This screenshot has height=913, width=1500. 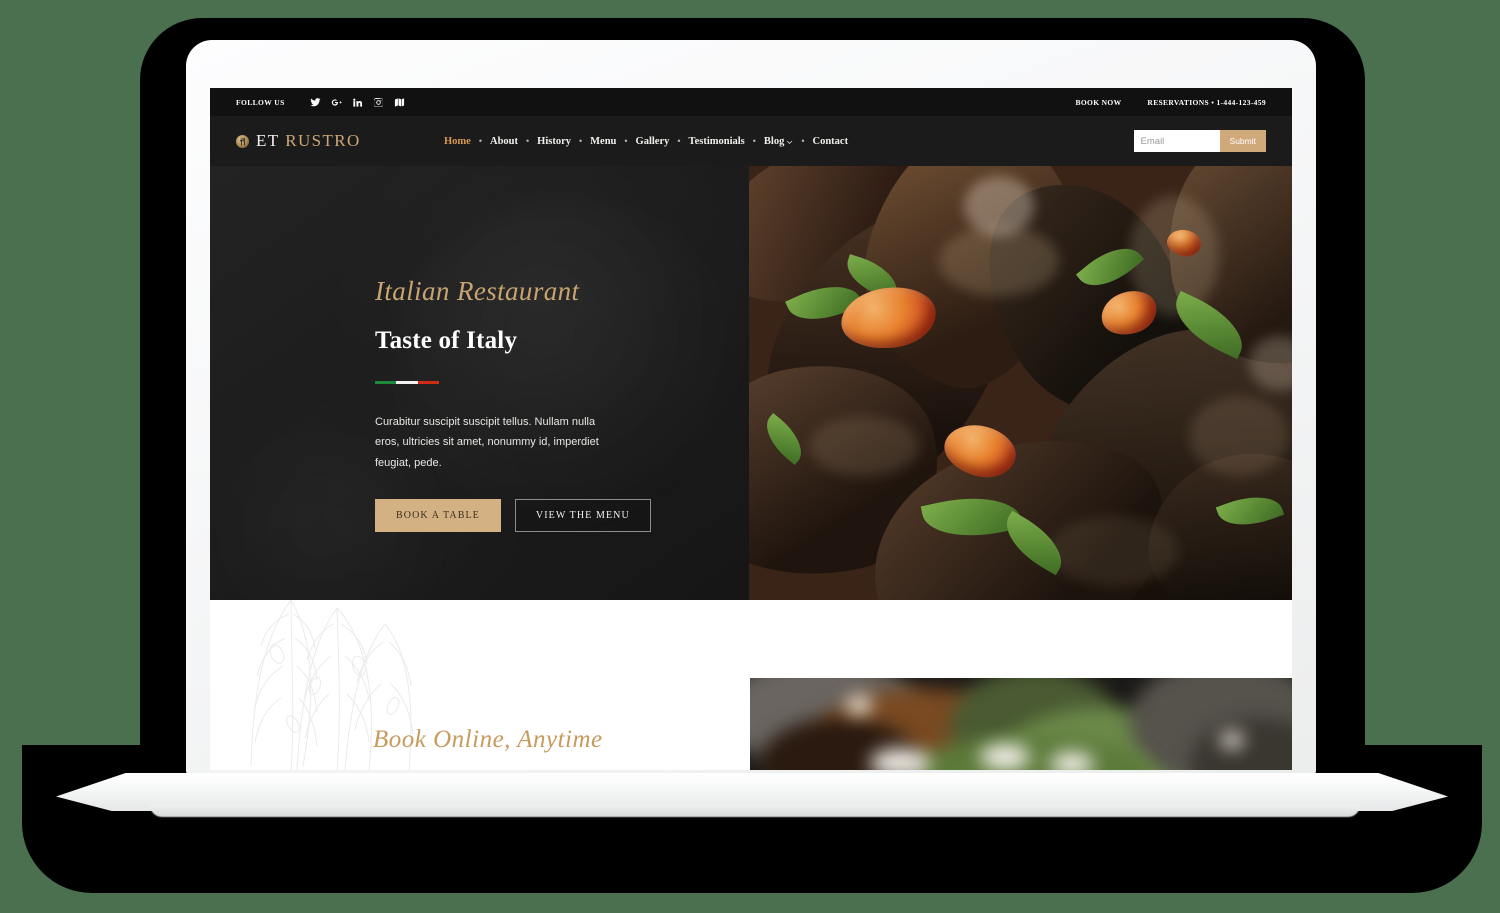 I want to click on reservations-phone: RESERVATIONS • 1-444-123-459, so click(x=1206, y=102).